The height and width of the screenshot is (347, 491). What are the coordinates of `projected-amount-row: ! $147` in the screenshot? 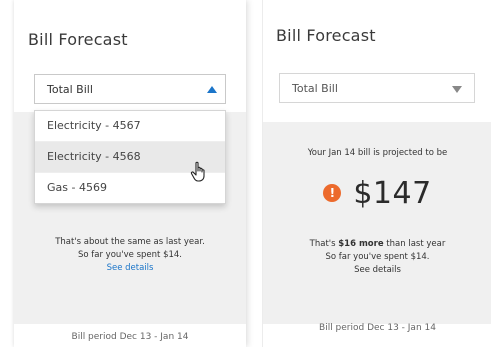 It's located at (377, 193).